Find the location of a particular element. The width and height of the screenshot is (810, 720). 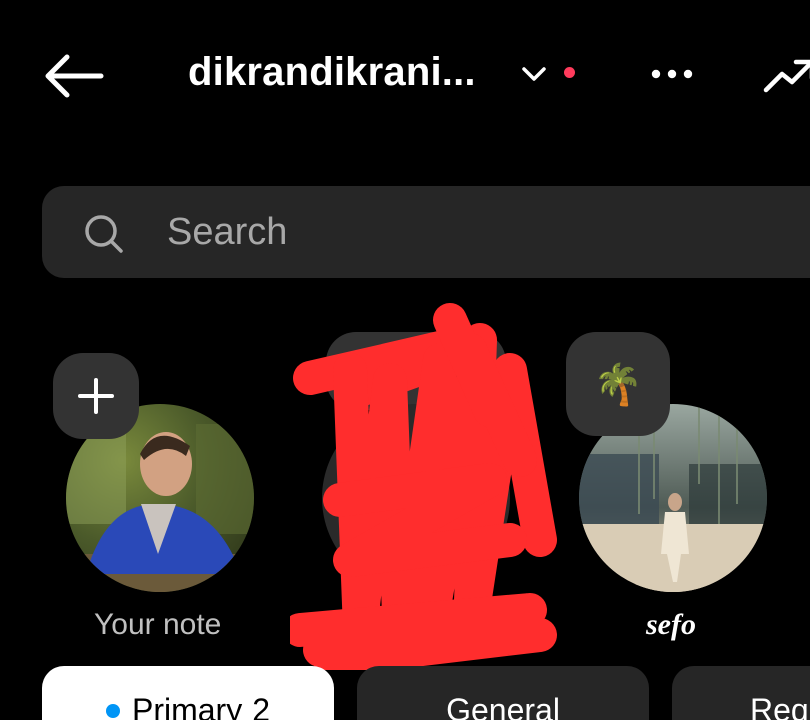

tab-label: General is located at coordinates (503, 706).